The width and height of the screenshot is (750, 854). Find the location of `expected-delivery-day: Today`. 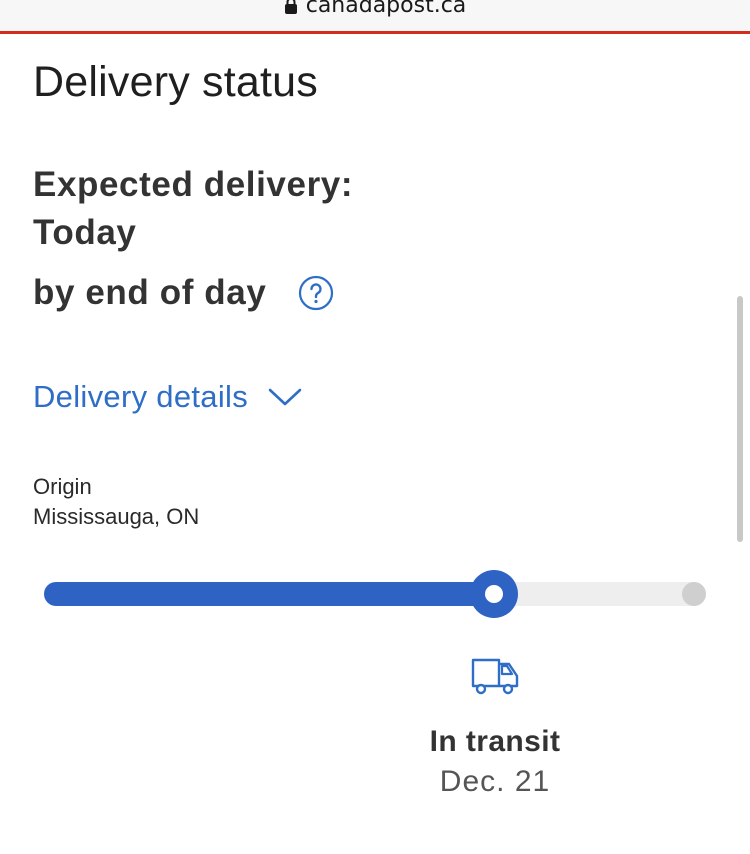

expected-delivery-day: Today is located at coordinates (85, 232).